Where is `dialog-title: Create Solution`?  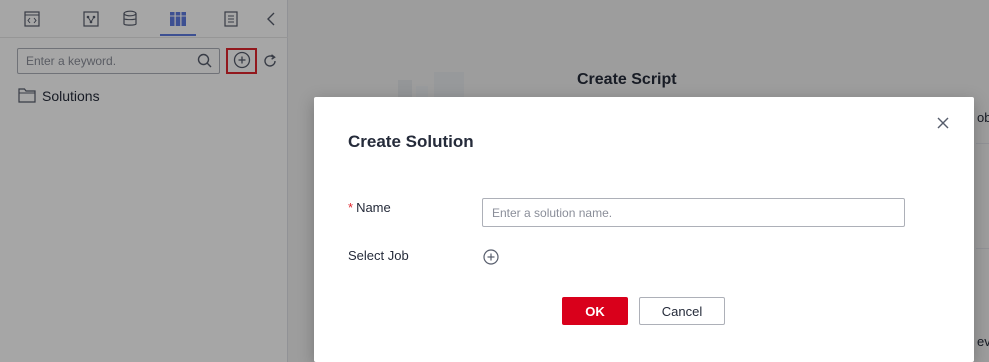
dialog-title: Create Solution is located at coordinates (411, 141).